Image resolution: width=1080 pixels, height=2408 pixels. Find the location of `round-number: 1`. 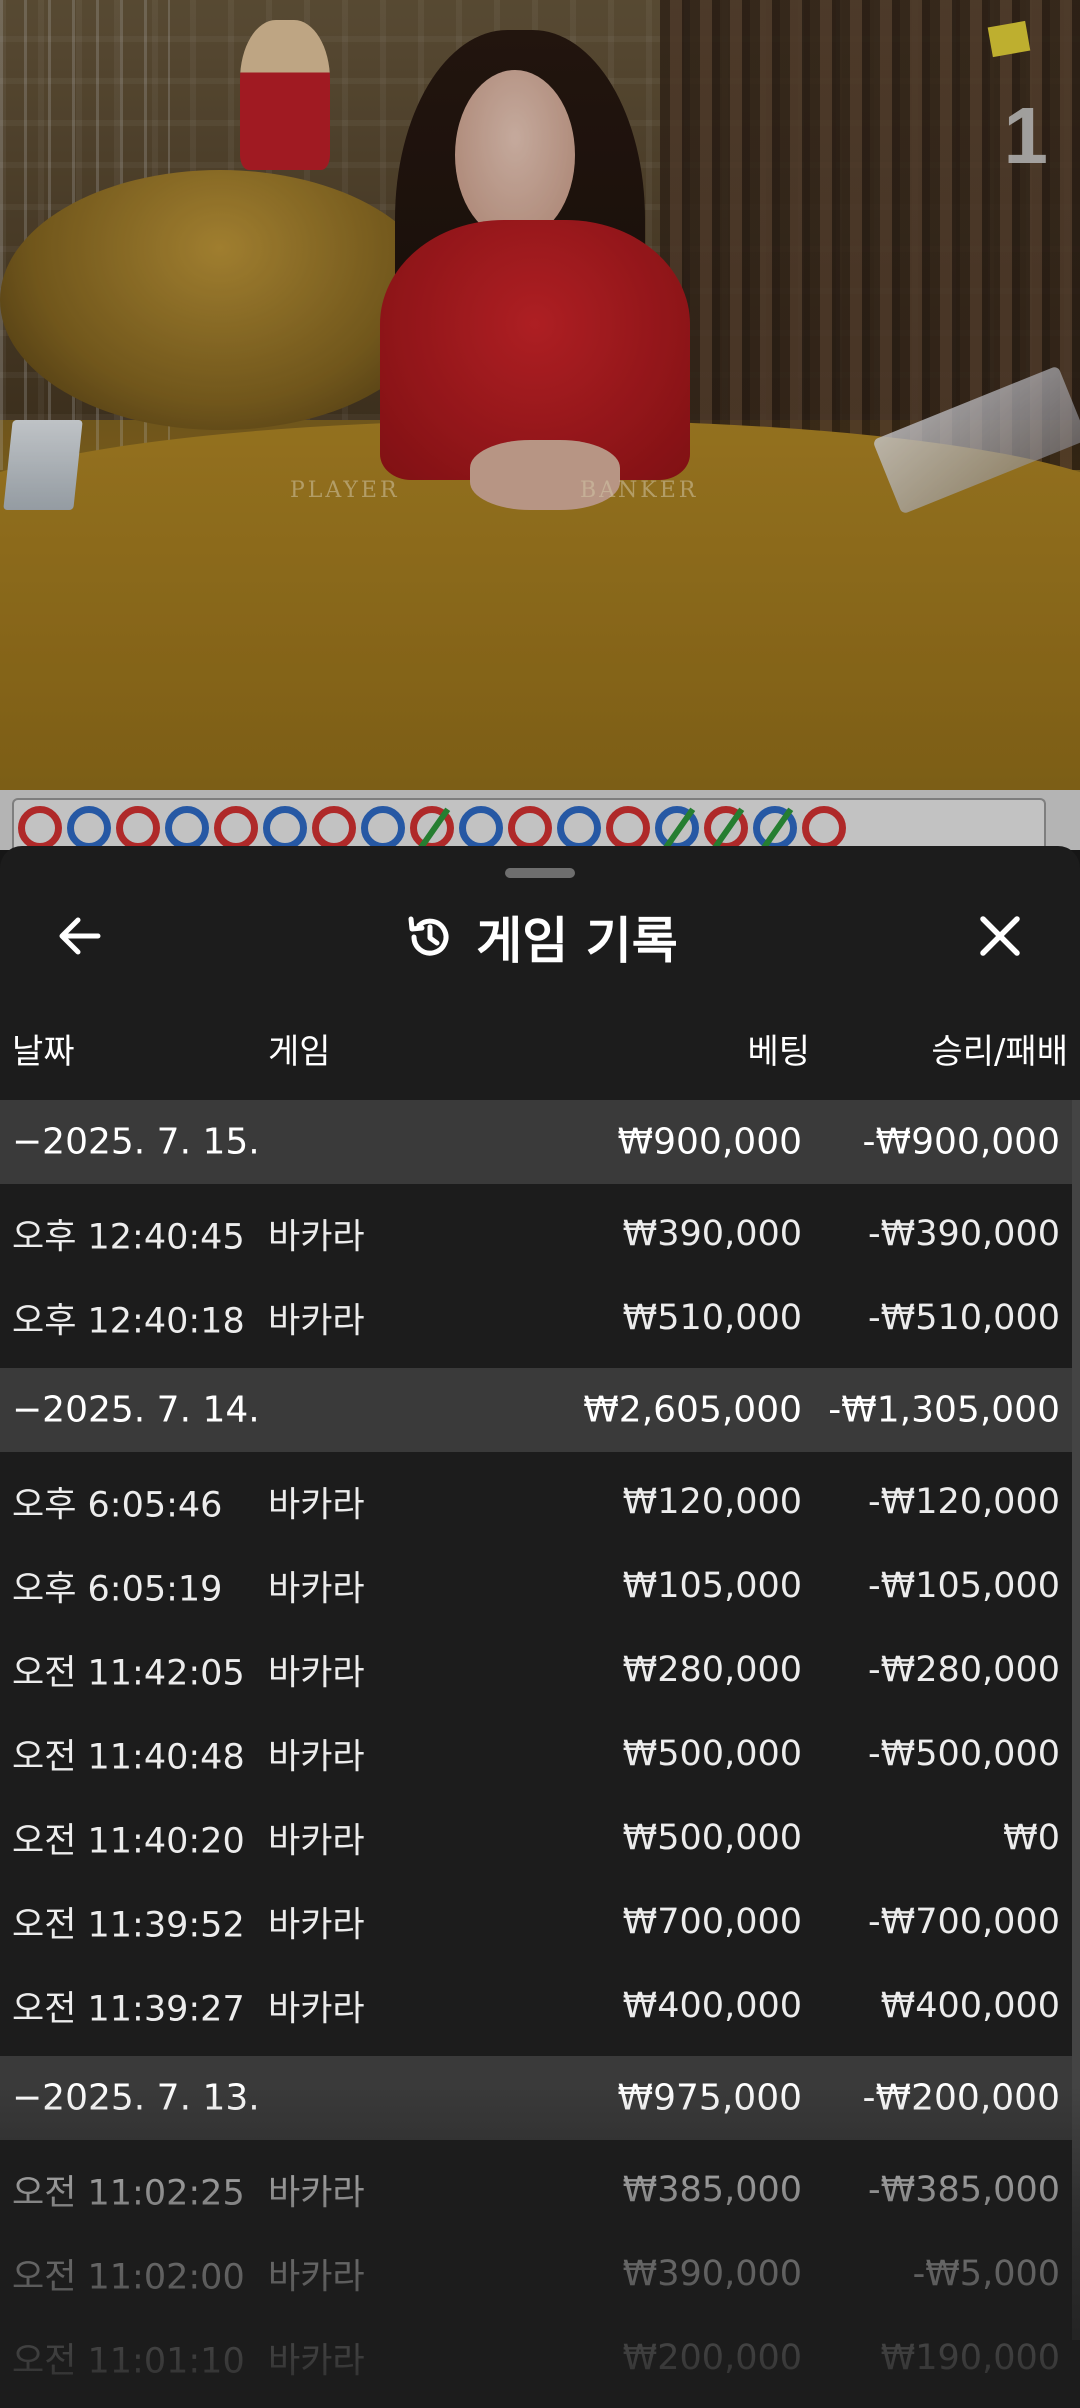

round-number: 1 is located at coordinates (1026, 135).